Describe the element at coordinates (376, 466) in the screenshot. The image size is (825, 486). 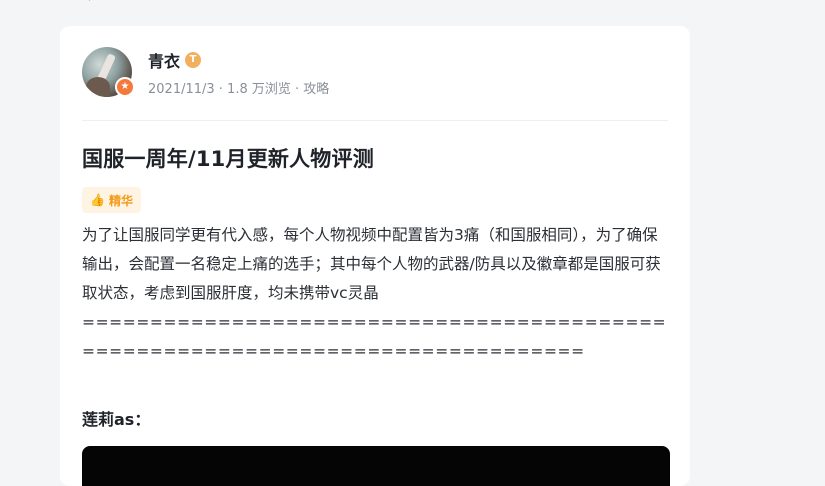
I see `video-player` at that location.